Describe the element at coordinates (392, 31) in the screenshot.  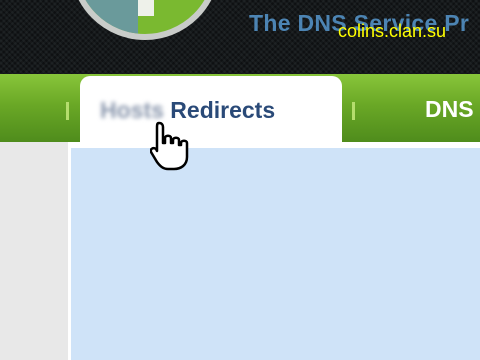
I see `domain-watermark: colins.clan.su` at that location.